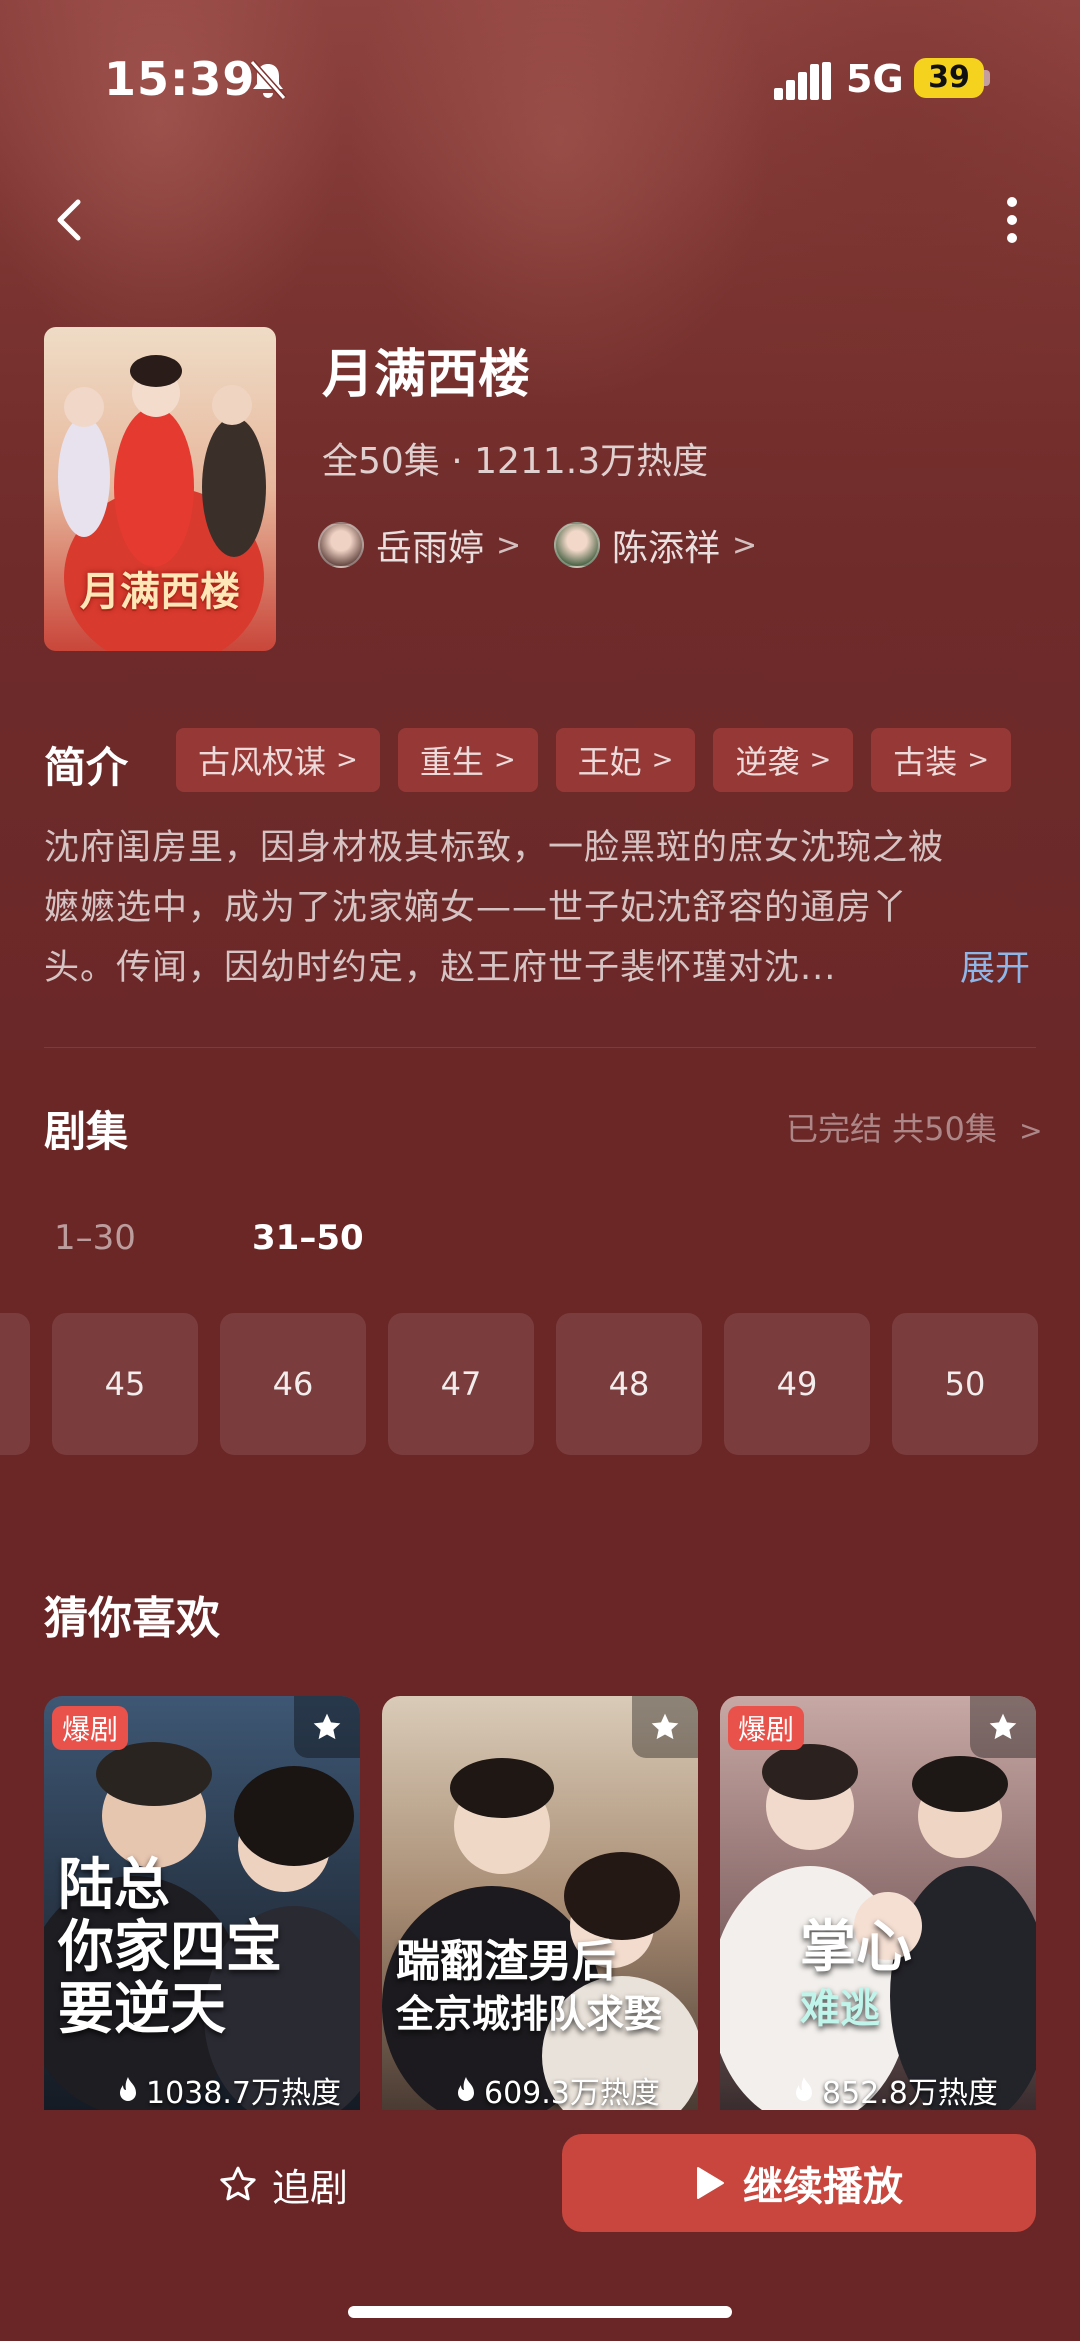 The width and height of the screenshot is (1080, 2341). I want to click on actor-name: 岳雨婷, so click(430, 548).